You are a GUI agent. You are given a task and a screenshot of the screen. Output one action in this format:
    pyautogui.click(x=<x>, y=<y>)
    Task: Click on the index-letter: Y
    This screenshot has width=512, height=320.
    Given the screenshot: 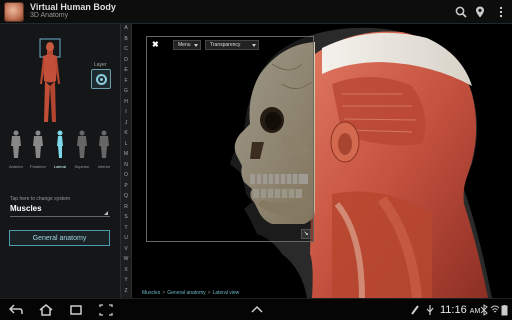 What is the action you would take?
    pyautogui.click(x=126, y=280)
    